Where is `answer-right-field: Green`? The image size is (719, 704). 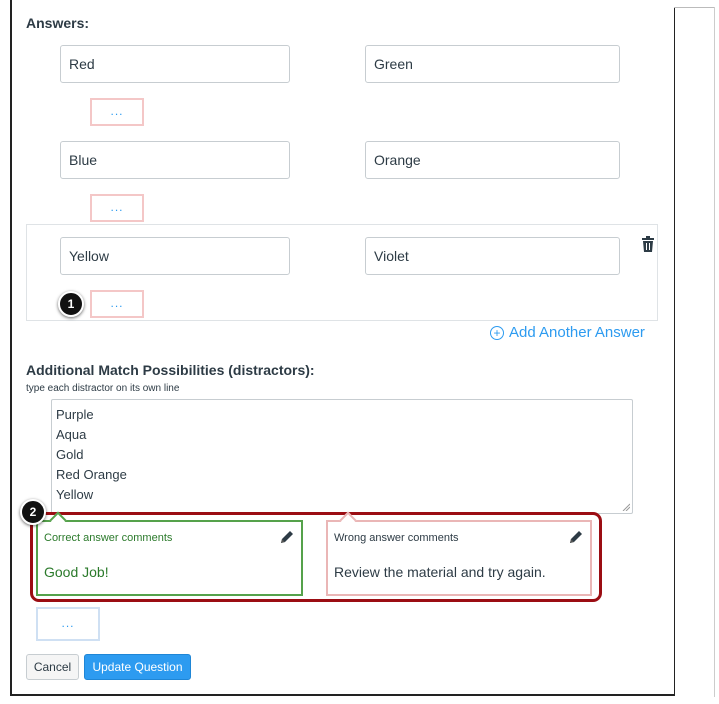
answer-right-field: Green is located at coordinates (492, 64).